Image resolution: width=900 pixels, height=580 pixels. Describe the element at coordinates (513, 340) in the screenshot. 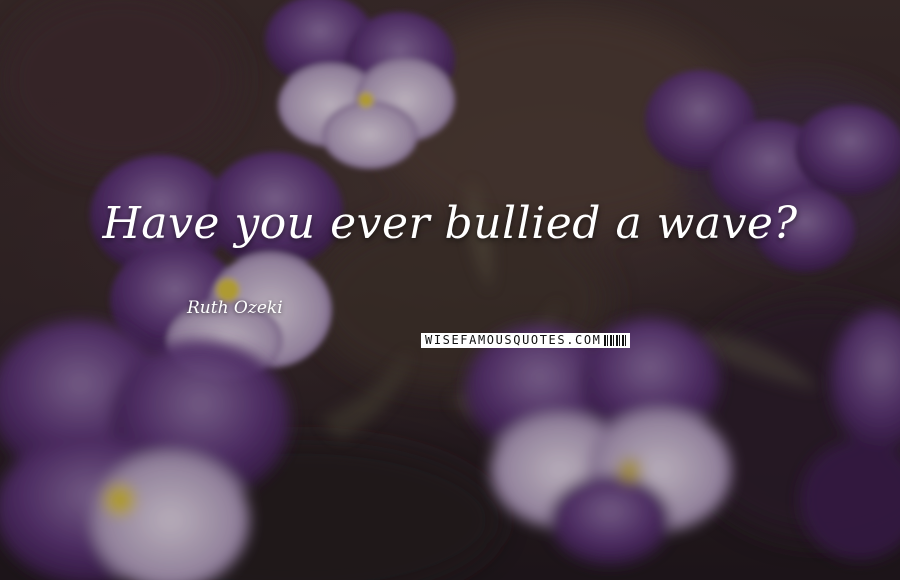

I see `watermark-text: WISEFAMOUSQUOTES.COM` at that location.